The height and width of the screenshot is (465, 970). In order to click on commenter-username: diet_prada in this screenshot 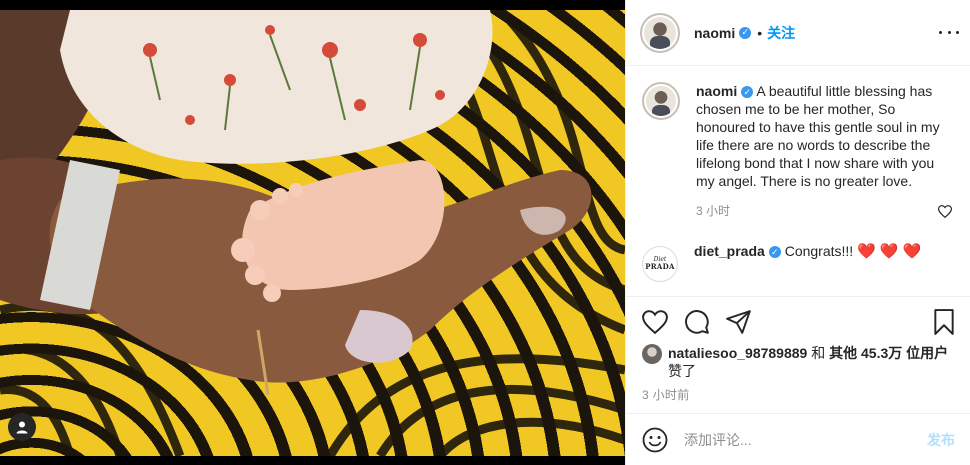, I will do `click(729, 251)`.